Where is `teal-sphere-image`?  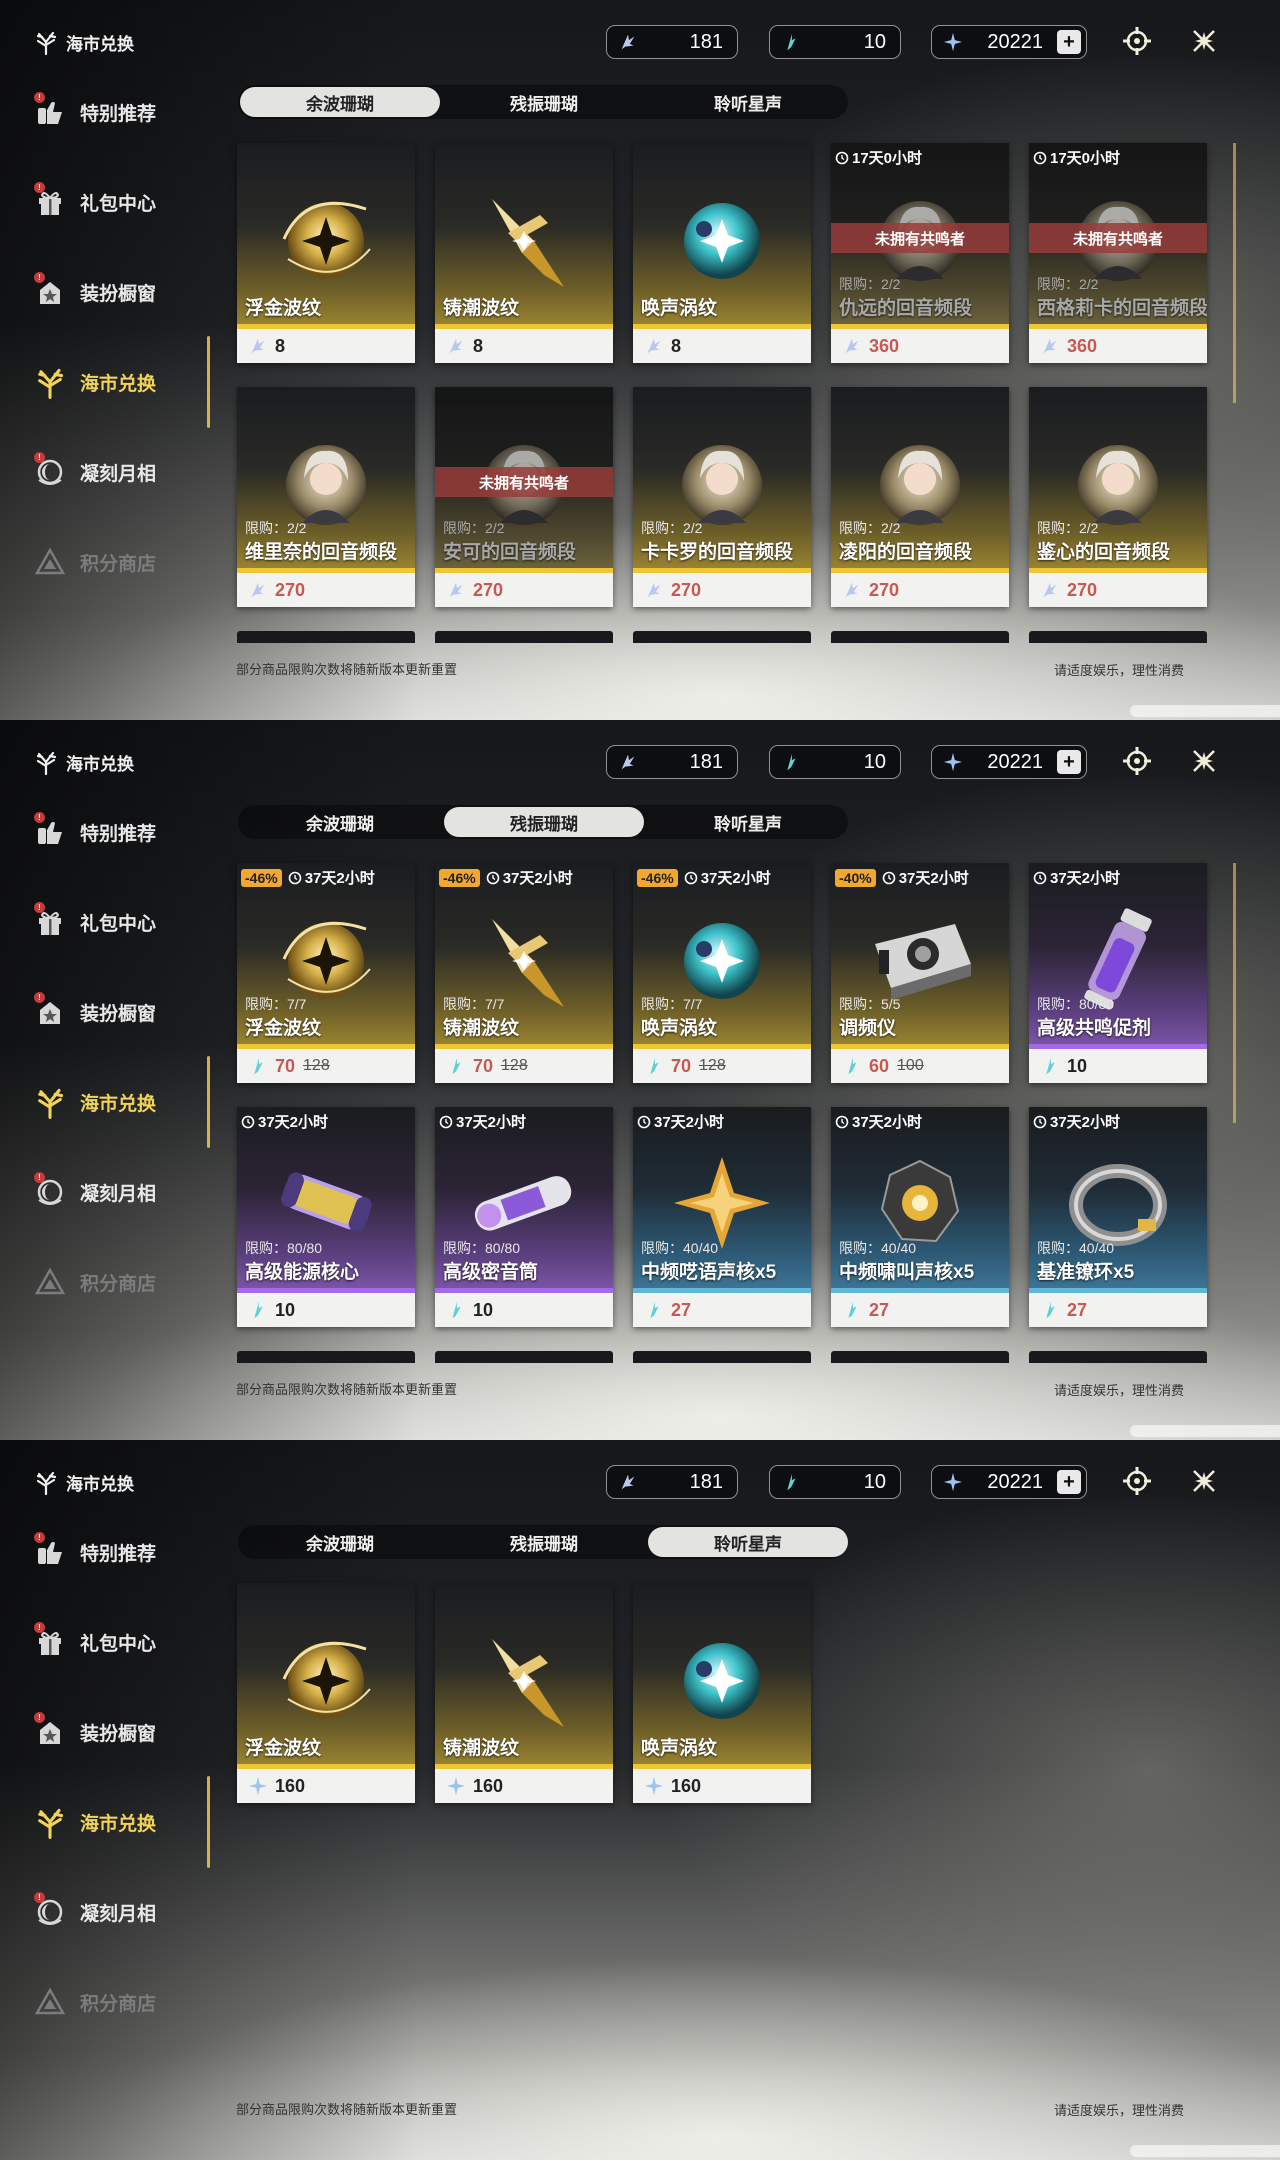 teal-sphere-image is located at coordinates (722, 1679).